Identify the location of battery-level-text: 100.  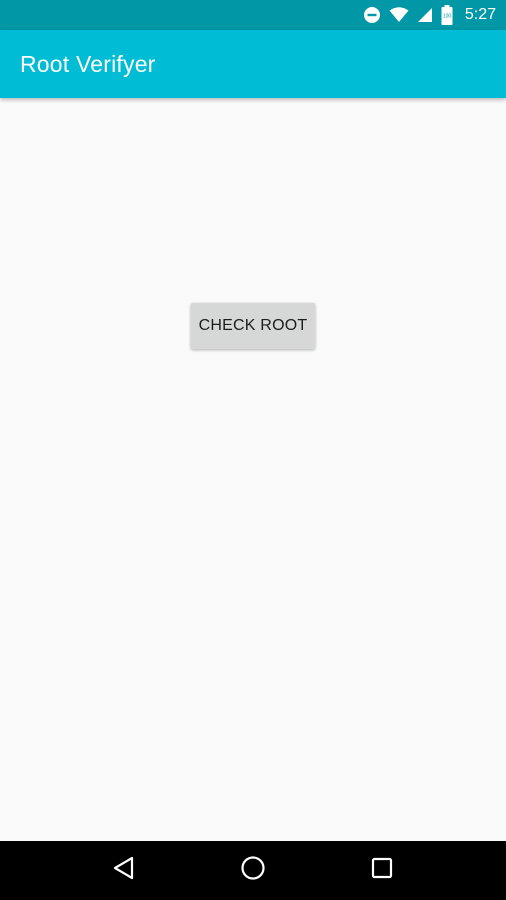
(447, 17).